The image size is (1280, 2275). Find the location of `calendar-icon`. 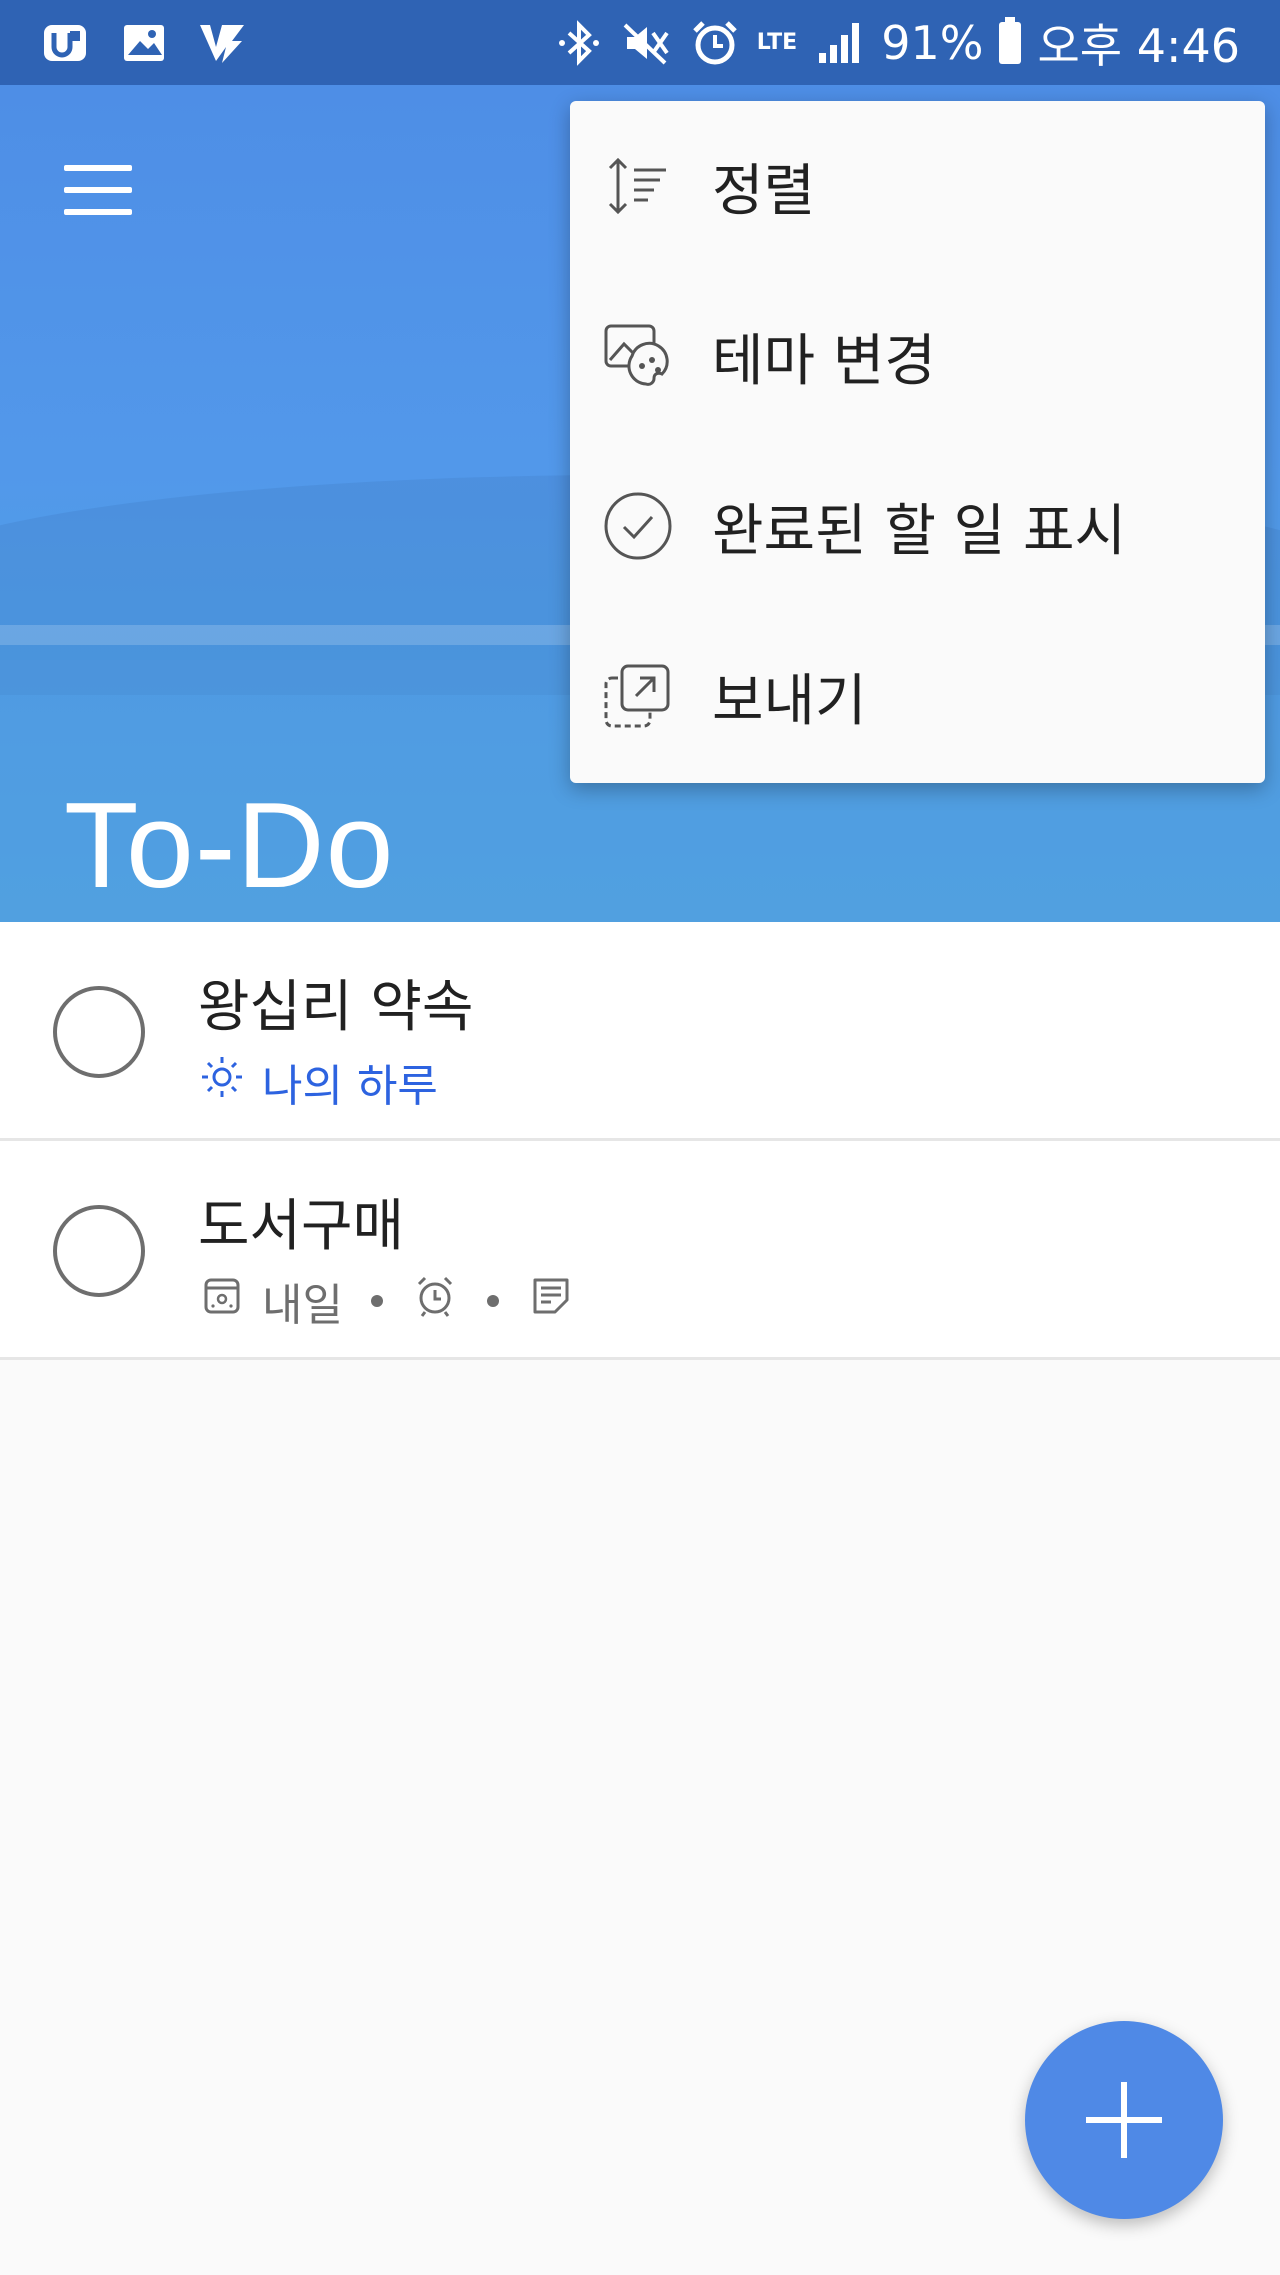

calendar-icon is located at coordinates (222, 1301).